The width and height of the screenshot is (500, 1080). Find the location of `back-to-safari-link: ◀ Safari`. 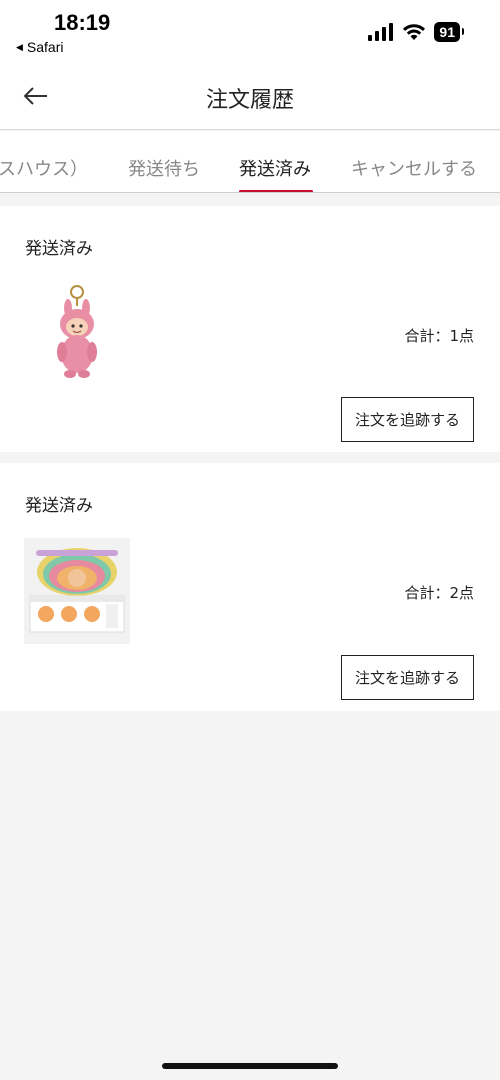

back-to-safari-link: ◀ Safari is located at coordinates (40, 47).